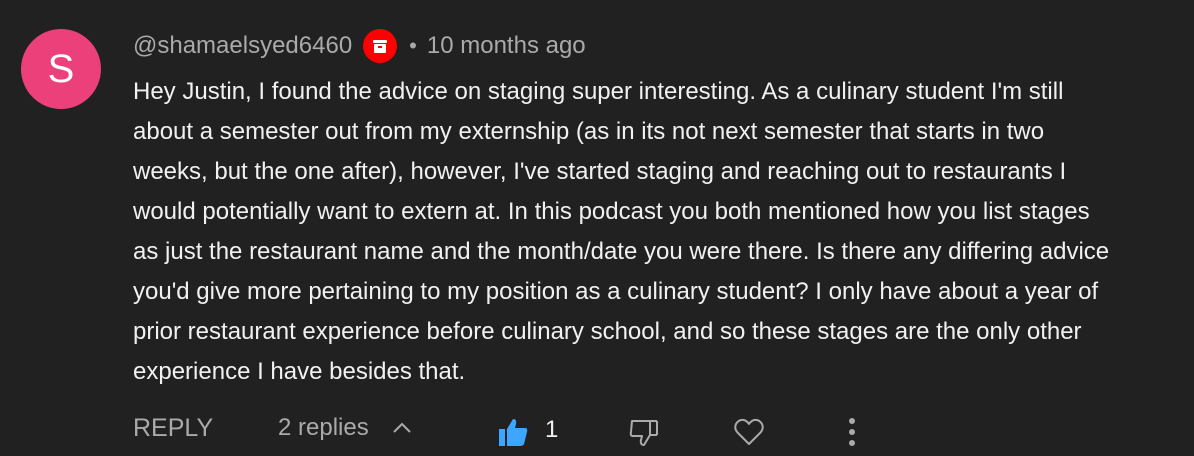 The image size is (1194, 456). Describe the element at coordinates (513, 432) in the screenshot. I see `thumbs-up-icon` at that location.